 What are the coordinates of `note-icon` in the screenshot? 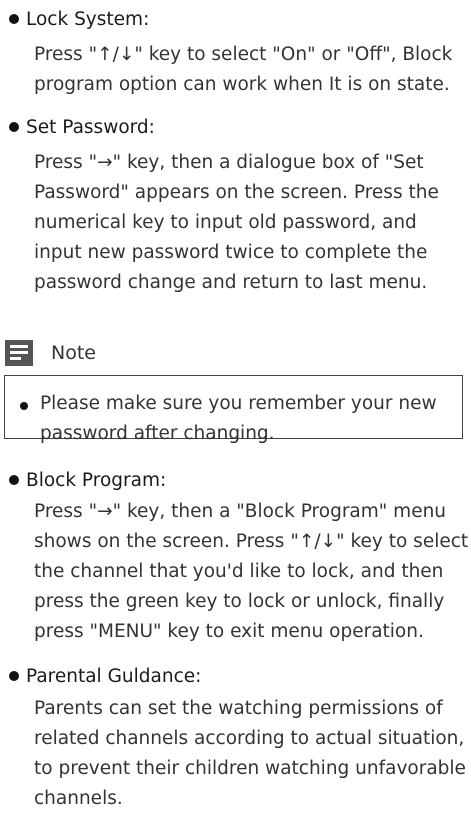 It's located at (19, 353).